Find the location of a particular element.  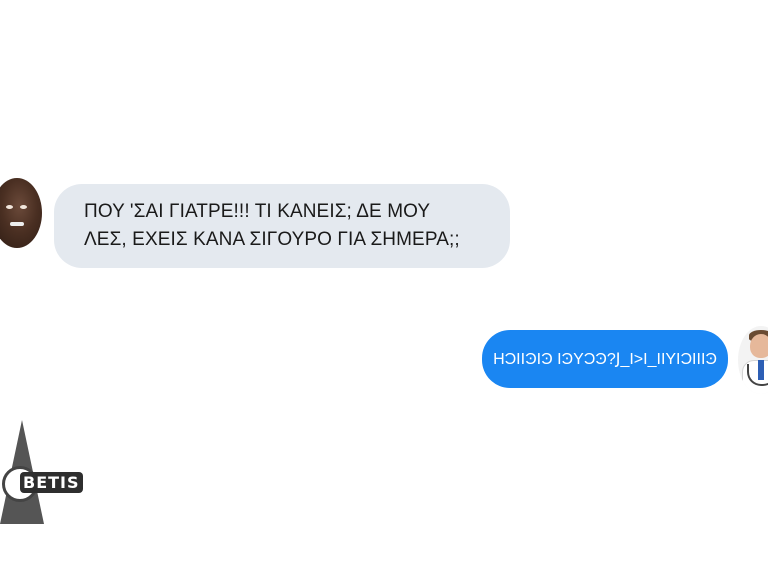

incoming-message-line-1: ΠΟΥ 'ΣΑΙ ΓΙΑΤΡΕ!!! ΤΙ ΚΑΝΕΙΣ; ΔΕ ΜΟΥ is located at coordinates (257, 211).